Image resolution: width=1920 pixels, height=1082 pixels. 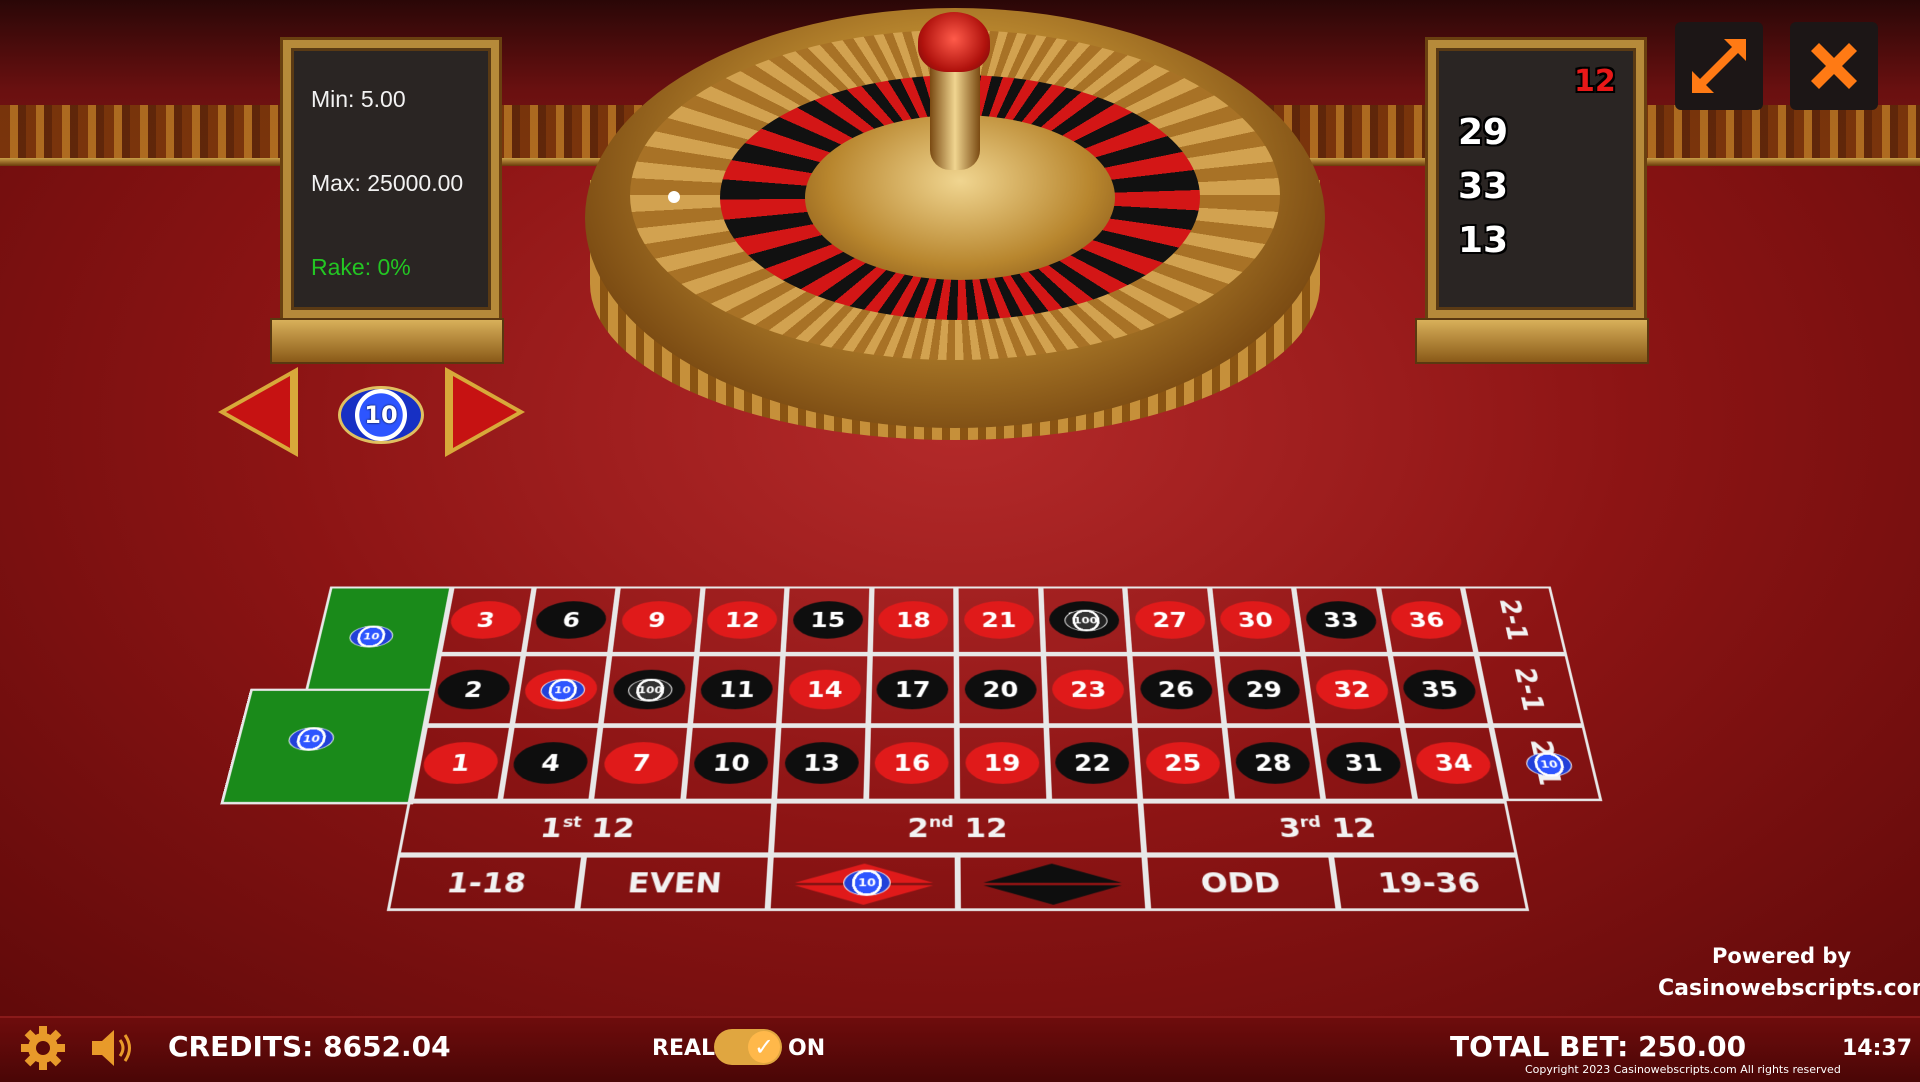 I want to click on number-cell: 16, so click(x=911, y=763).